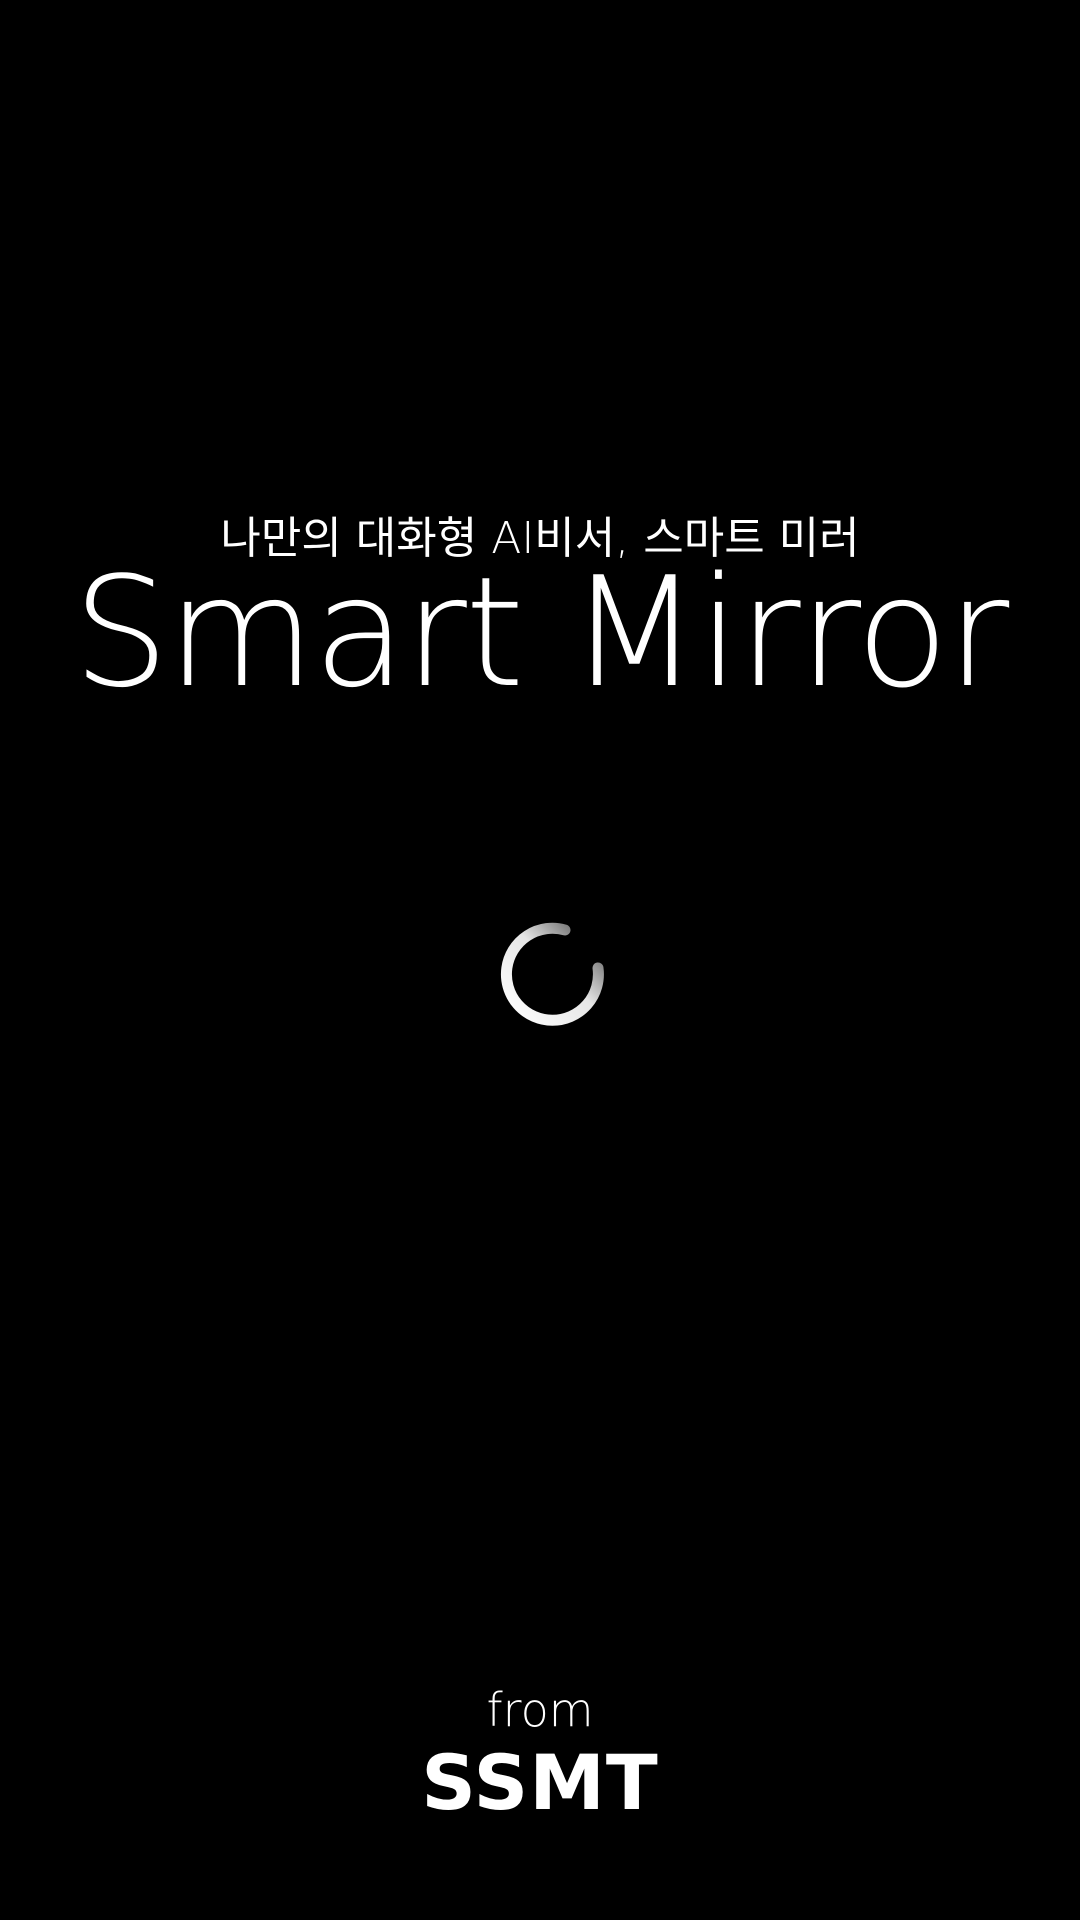 Image resolution: width=1080 pixels, height=1920 pixels. I want to click on loading-spinner-icon, so click(553, 972).